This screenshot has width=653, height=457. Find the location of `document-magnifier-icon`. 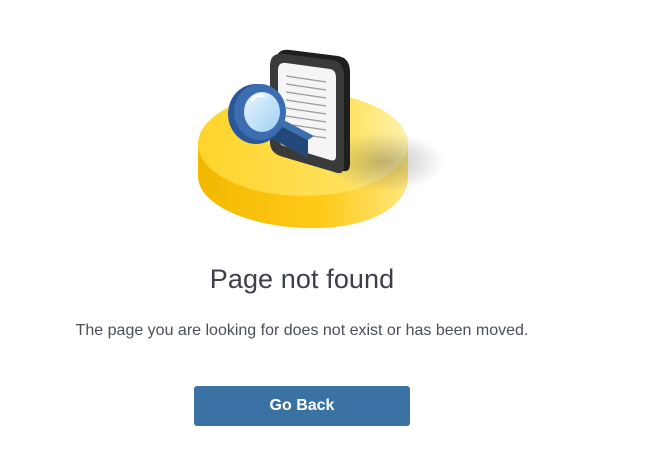

document-magnifier-icon is located at coordinates (321, 139).